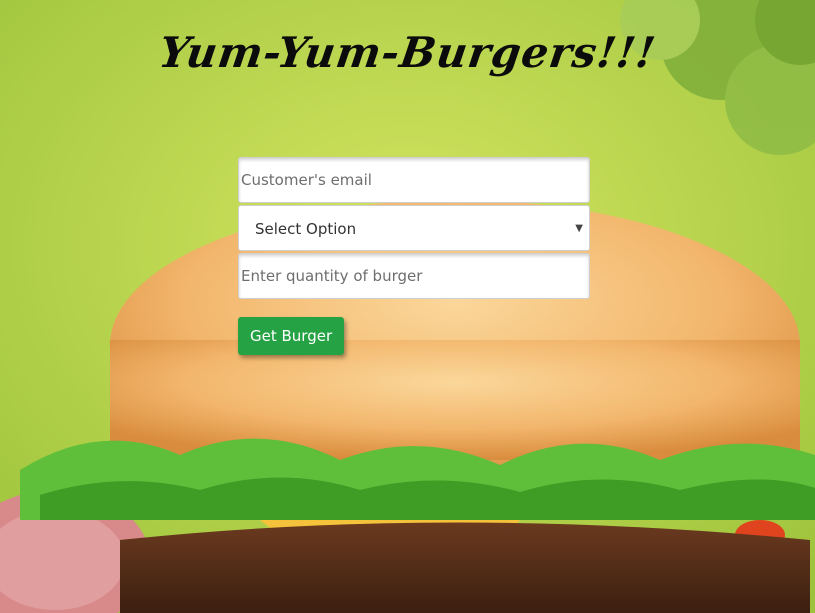 The width and height of the screenshot is (815, 613). Describe the element at coordinates (579, 228) in the screenshot. I see `chevron-down-icon: ▼` at that location.